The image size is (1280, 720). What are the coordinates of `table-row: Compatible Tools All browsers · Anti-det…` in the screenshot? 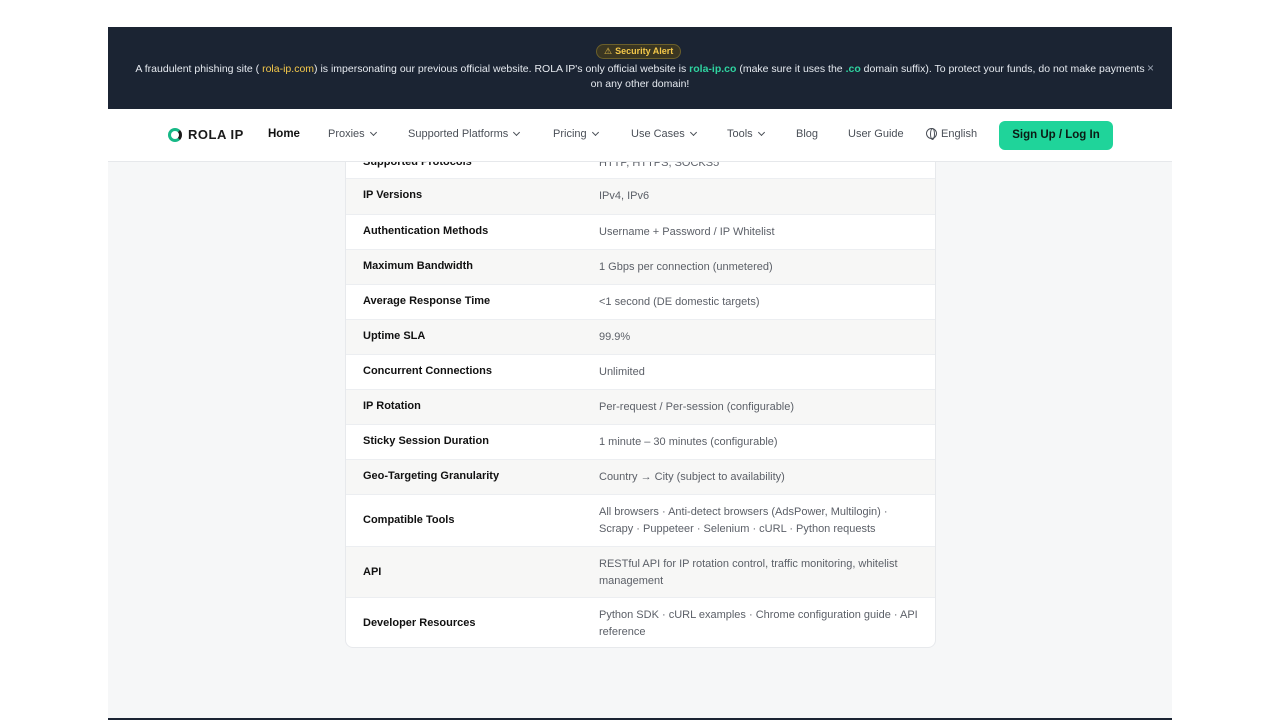 It's located at (640, 520).